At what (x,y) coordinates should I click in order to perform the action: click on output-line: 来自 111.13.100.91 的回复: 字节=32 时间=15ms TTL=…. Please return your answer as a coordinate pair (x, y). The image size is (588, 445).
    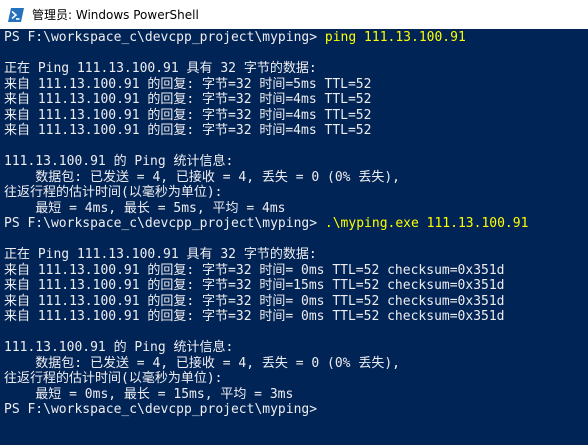
    Looking at the image, I should click on (254, 285).